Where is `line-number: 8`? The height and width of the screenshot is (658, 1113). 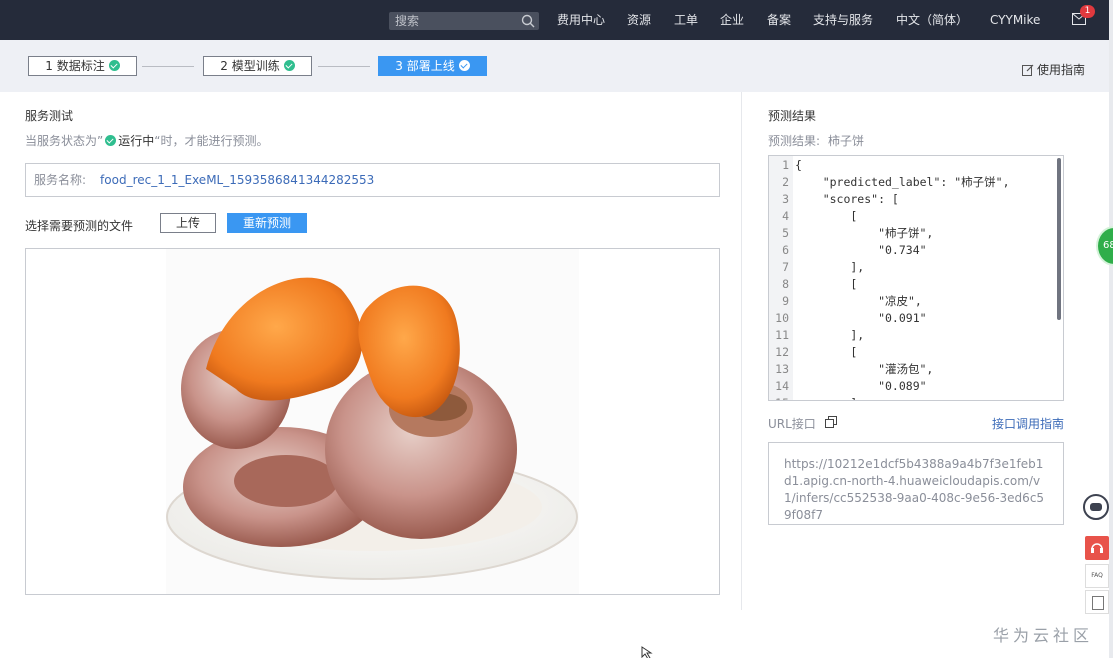
line-number: 8 is located at coordinates (785, 284).